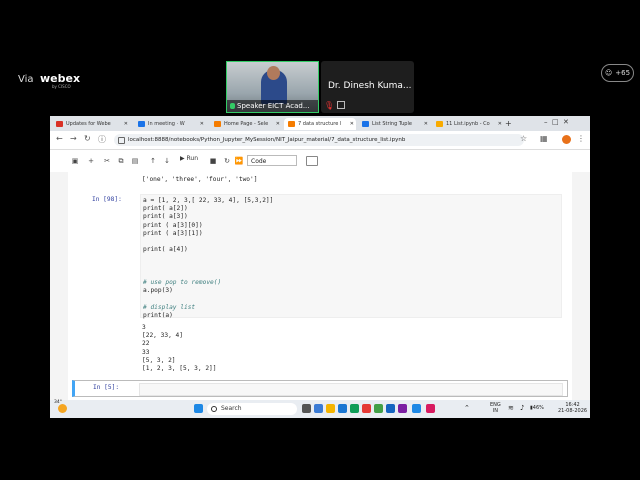 This screenshot has width=640, height=480. I want to click on speaker-icon: ♪, so click(522, 408).